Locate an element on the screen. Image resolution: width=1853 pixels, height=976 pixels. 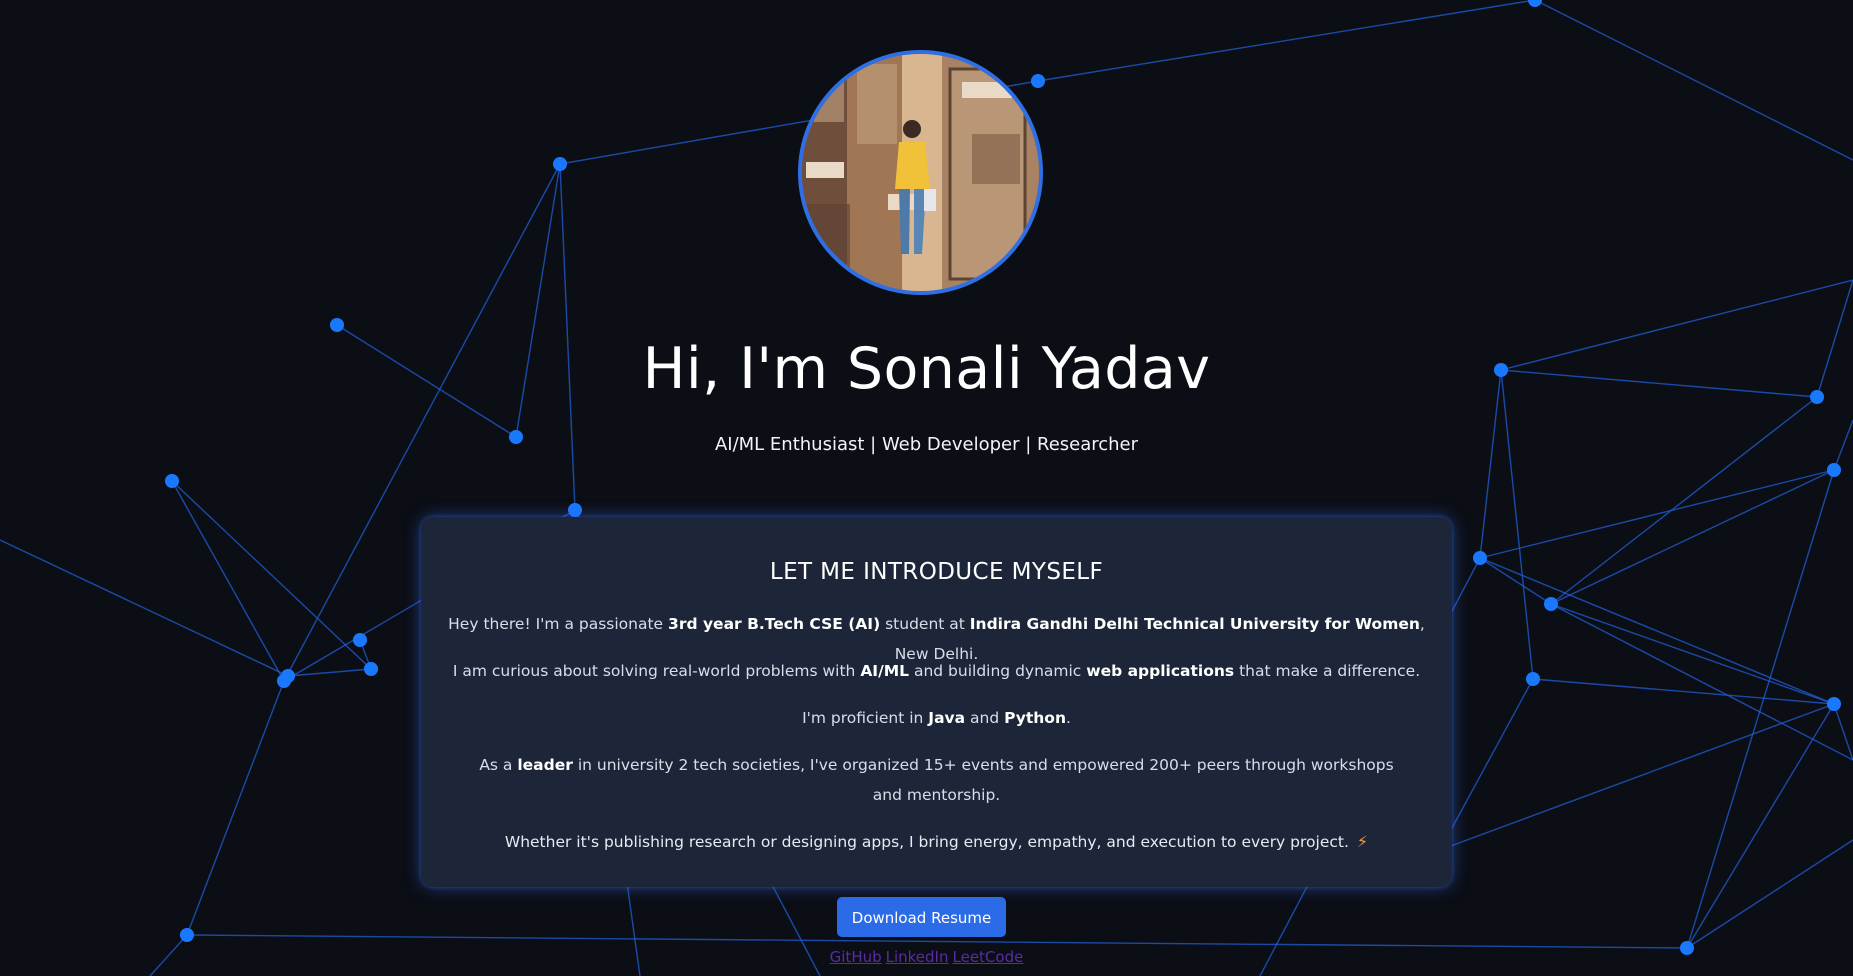
social-links: GitHub LinkedIn LeetCode is located at coordinates (926, 957).